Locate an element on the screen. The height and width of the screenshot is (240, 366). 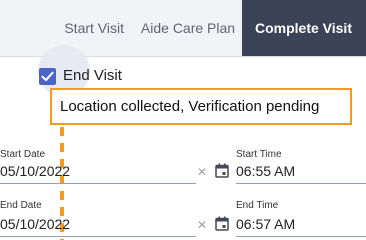
end-visit-label: End Visit is located at coordinates (92, 75).